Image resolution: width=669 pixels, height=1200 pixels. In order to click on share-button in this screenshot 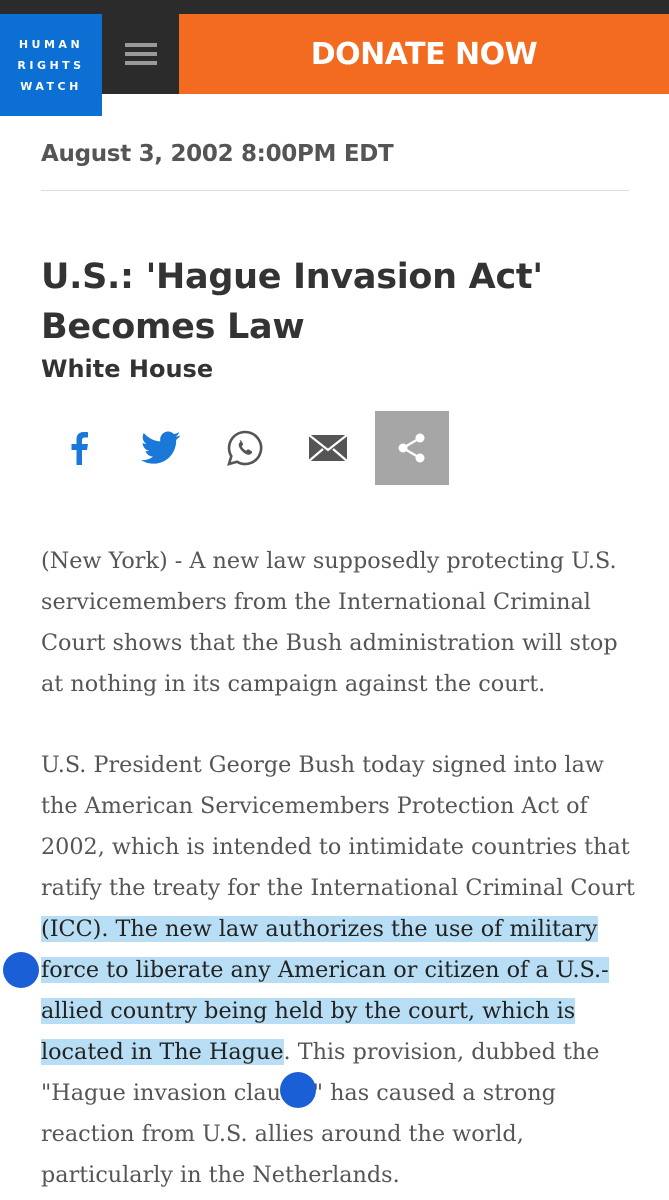, I will do `click(412, 448)`.